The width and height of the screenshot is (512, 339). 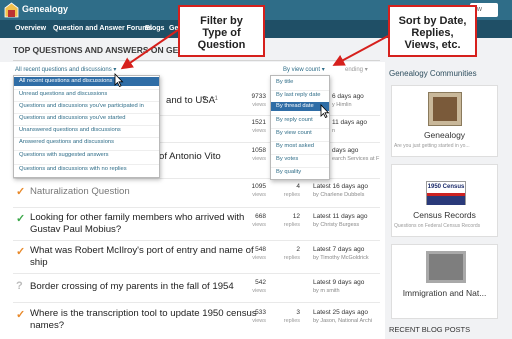 What do you see at coordinates (86, 154) in the screenshot?
I see `filter-option-suggested: Questions with suggested answers` at bounding box center [86, 154].